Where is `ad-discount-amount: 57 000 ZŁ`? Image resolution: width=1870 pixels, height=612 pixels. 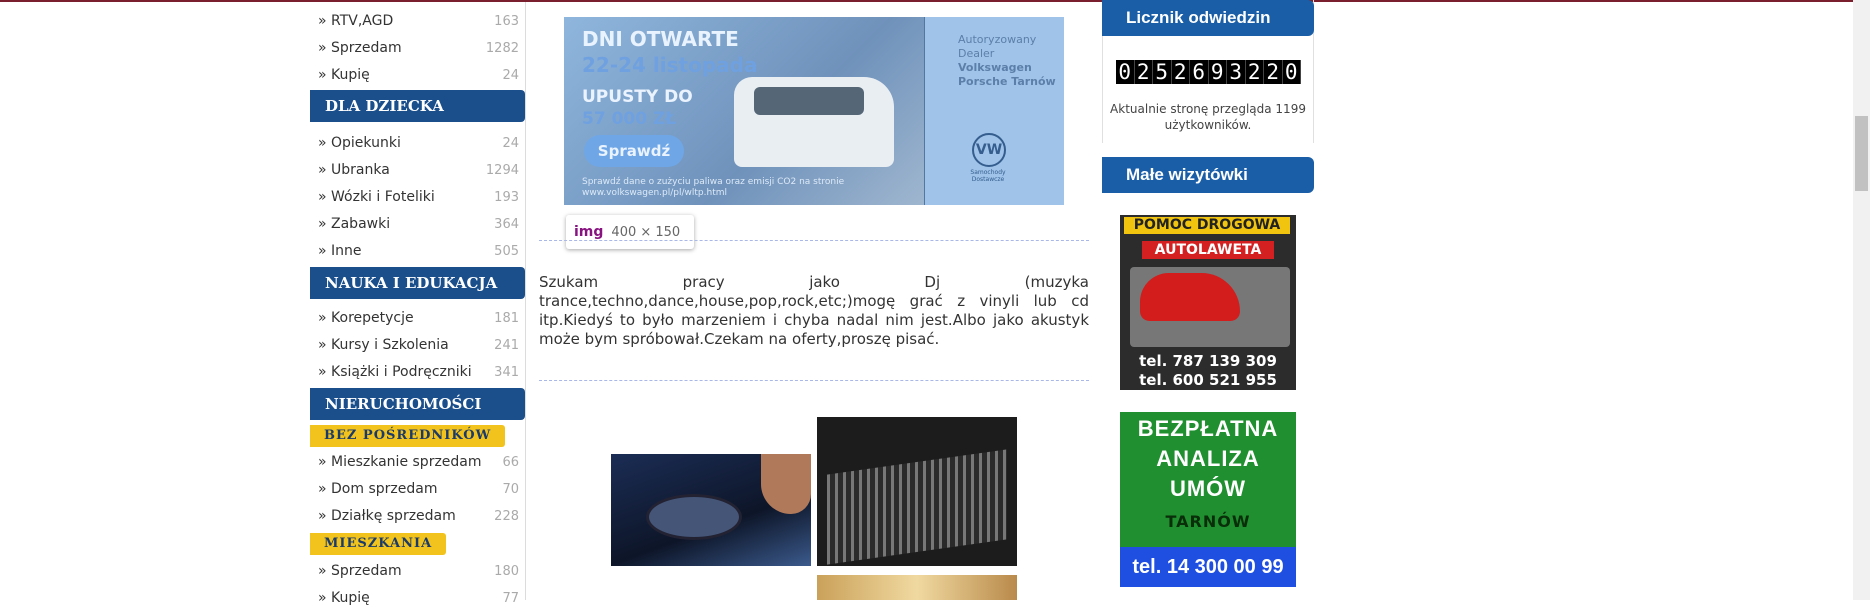
ad-discount-amount: 57 000 ZŁ is located at coordinates (629, 119).